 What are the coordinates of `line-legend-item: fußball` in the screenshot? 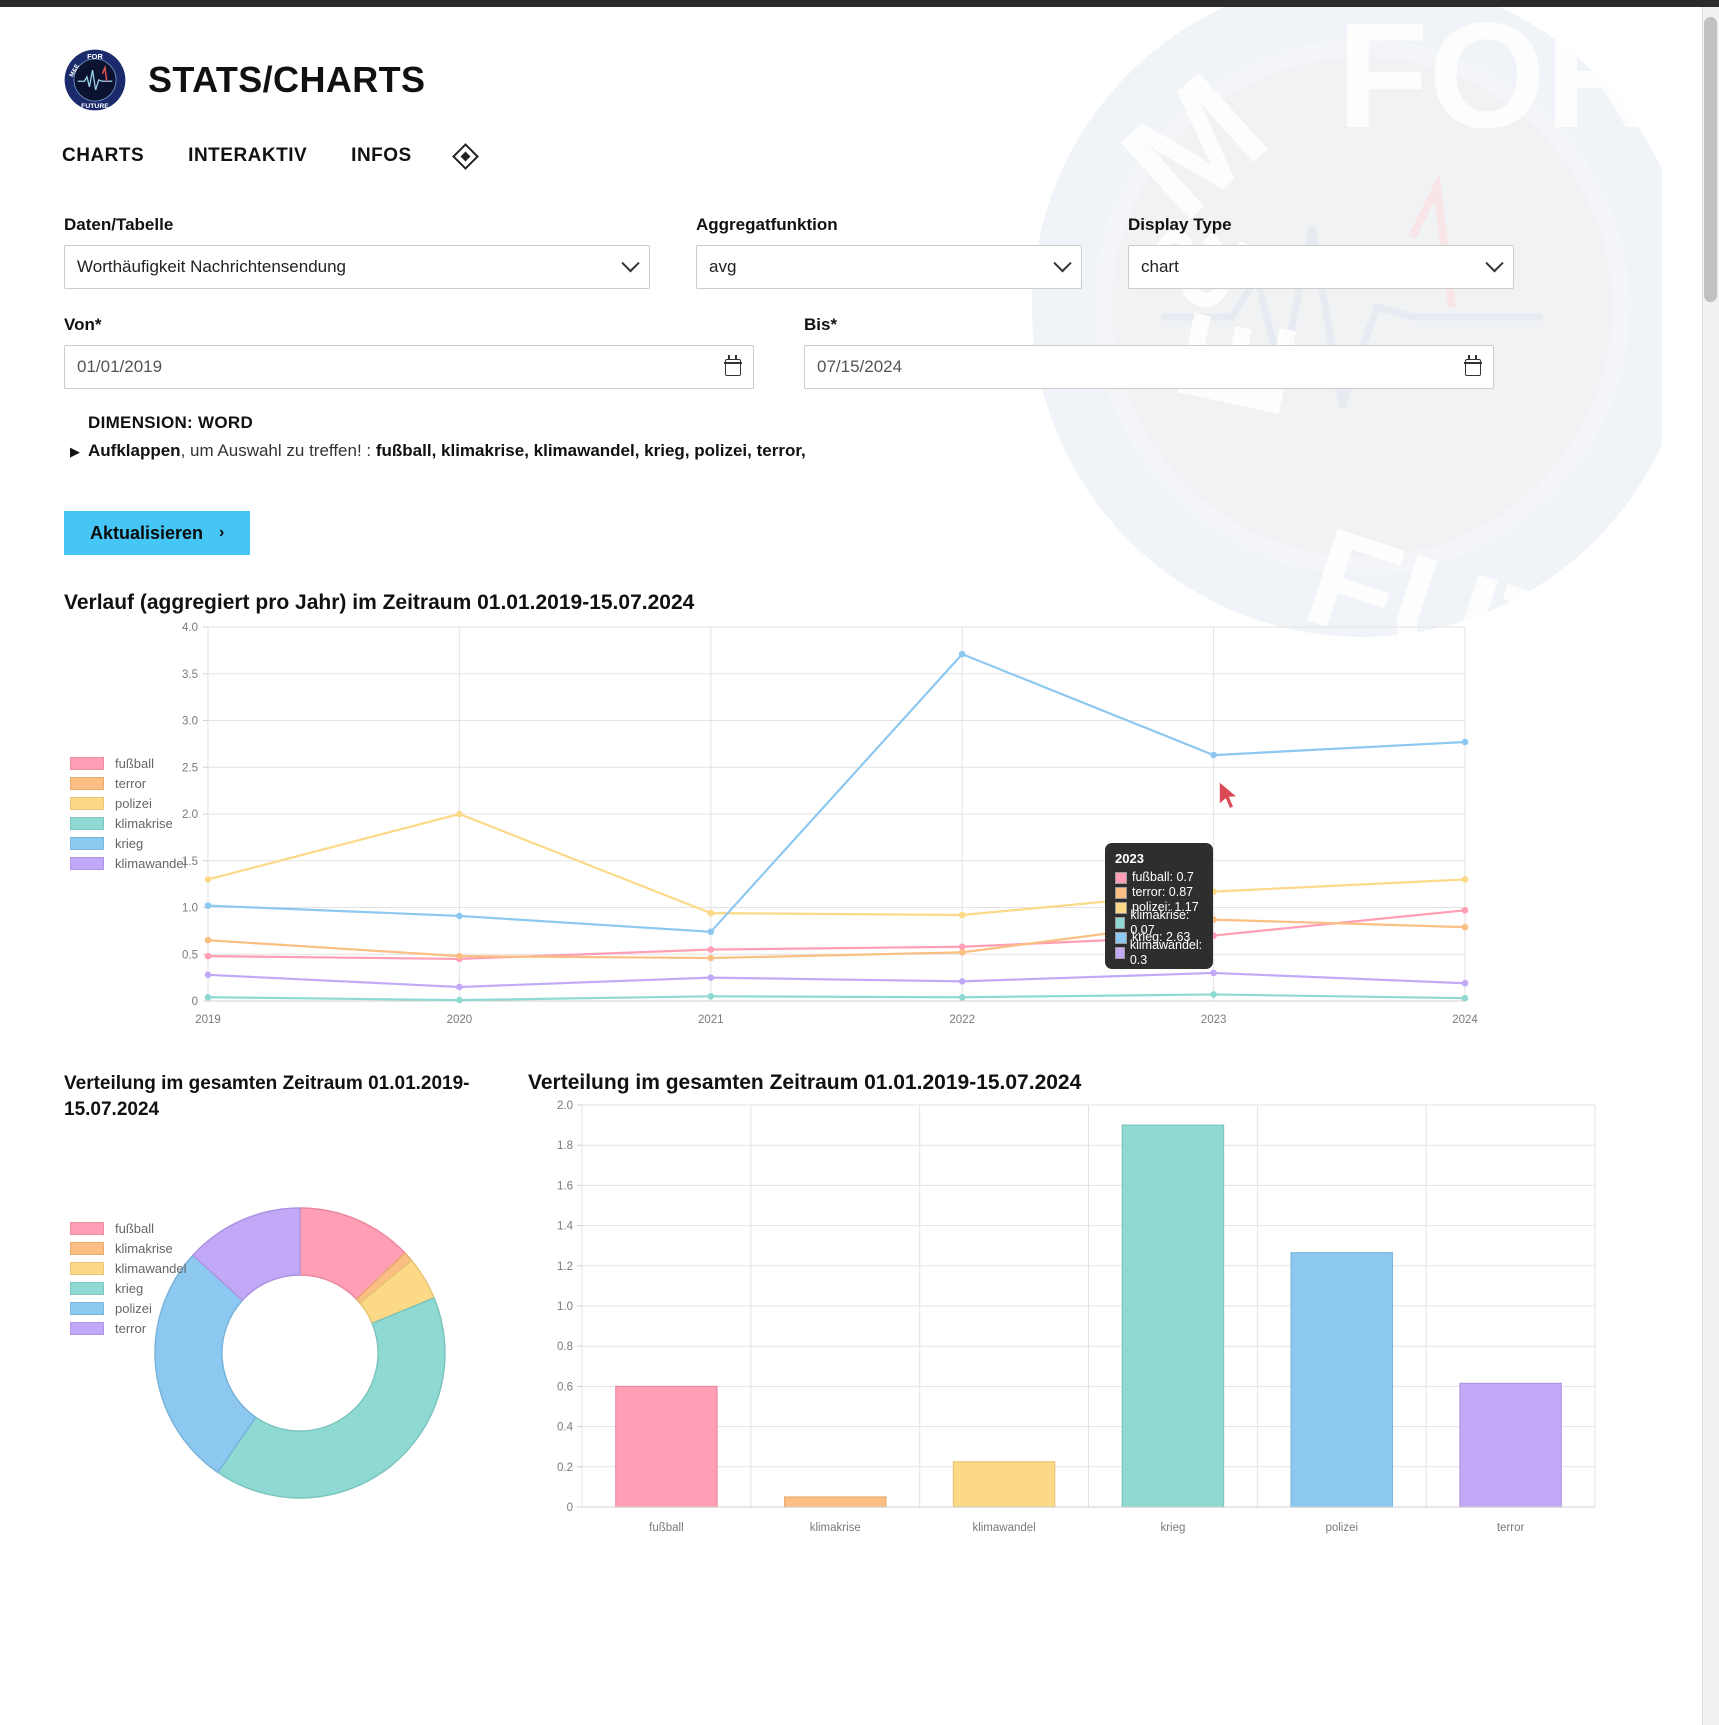 It's located at (128, 763).